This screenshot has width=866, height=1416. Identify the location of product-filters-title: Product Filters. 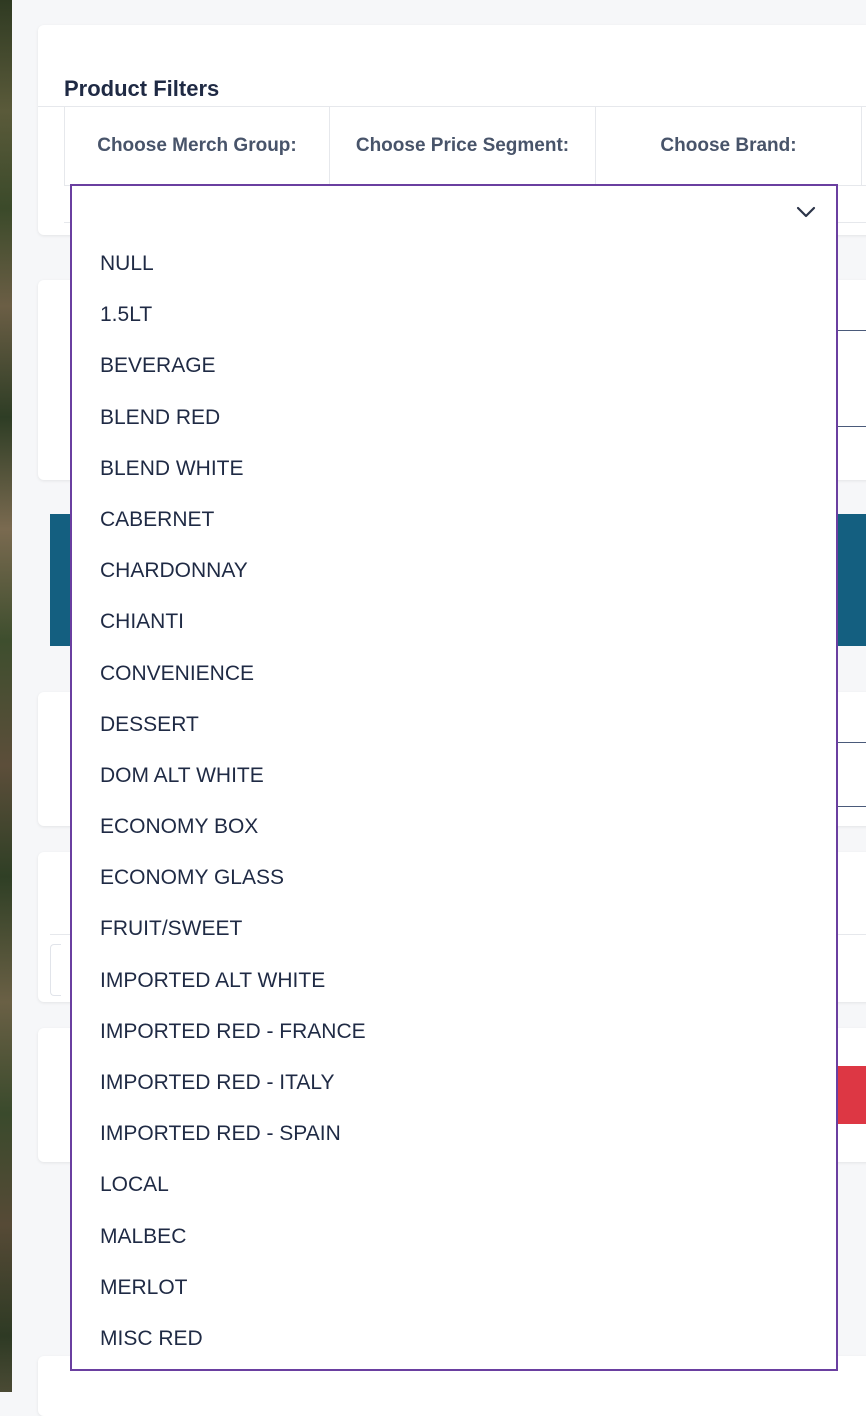
(142, 88).